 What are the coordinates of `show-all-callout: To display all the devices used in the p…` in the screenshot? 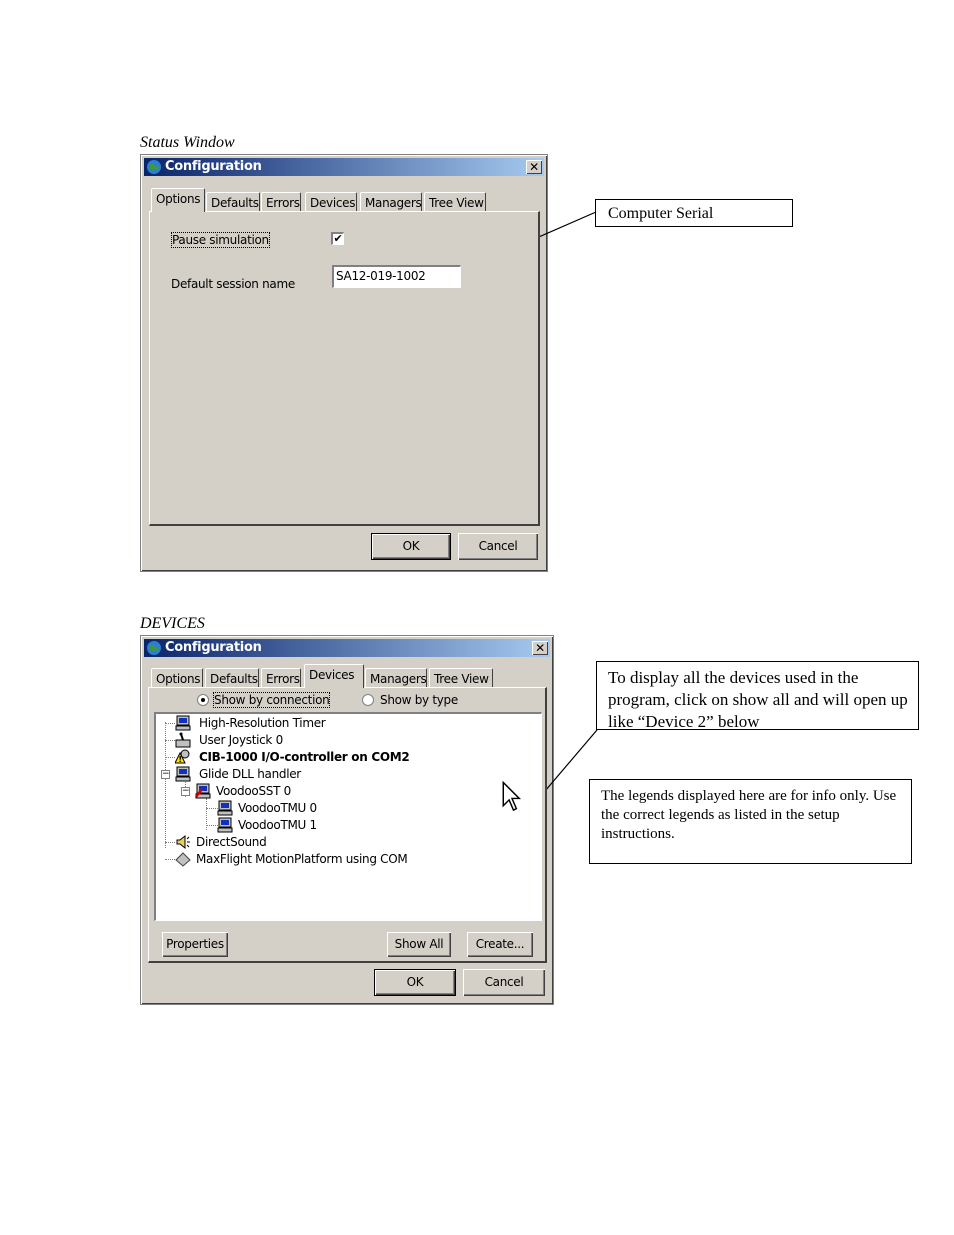 It's located at (757, 695).